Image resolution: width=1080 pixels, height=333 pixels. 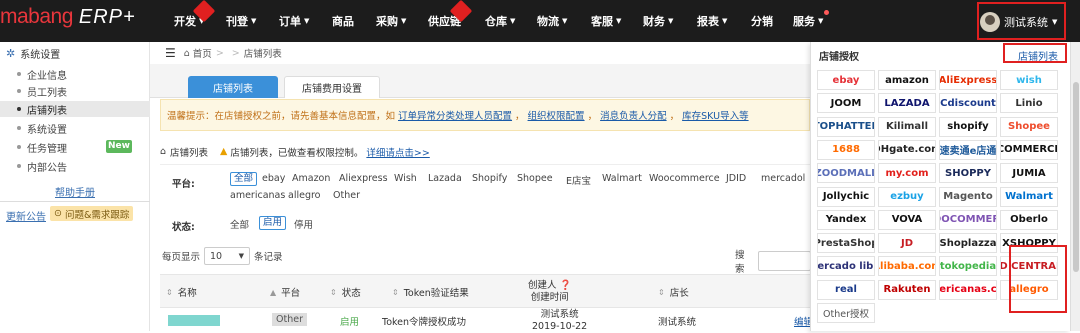 I want to click on platform-auth-14: 速卖通e店通, so click(x=968, y=149).